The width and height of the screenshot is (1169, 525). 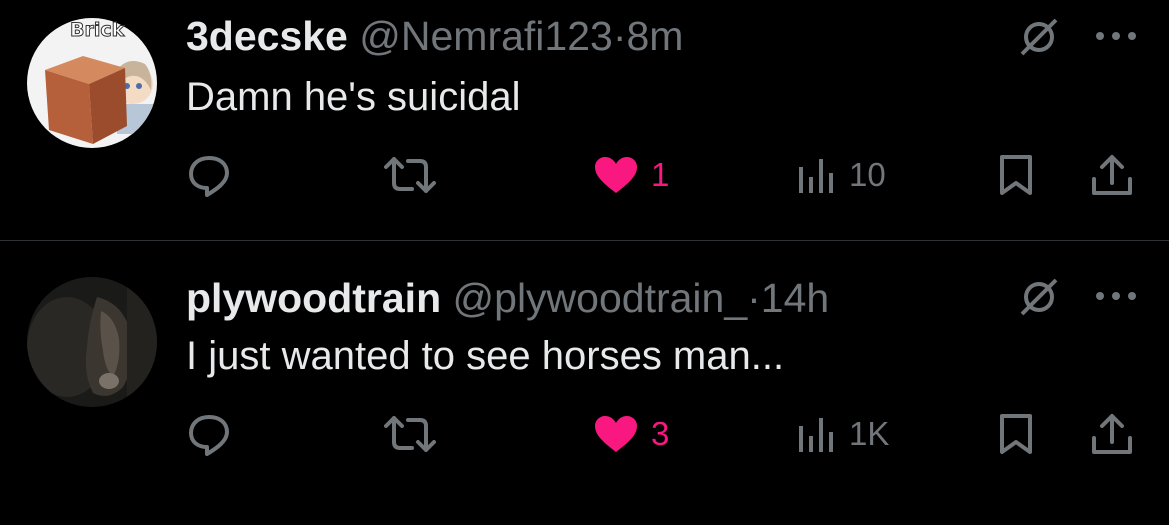 I want to click on avatar-logo-text: Brick, so click(x=98, y=30).